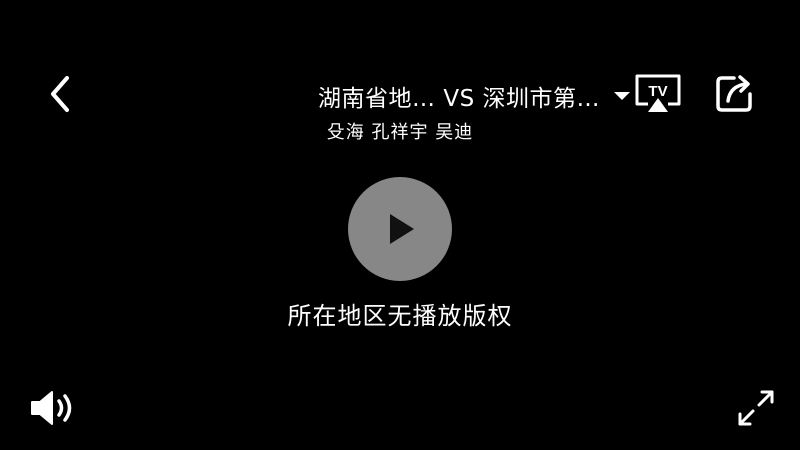  I want to click on volume-button, so click(53, 408).